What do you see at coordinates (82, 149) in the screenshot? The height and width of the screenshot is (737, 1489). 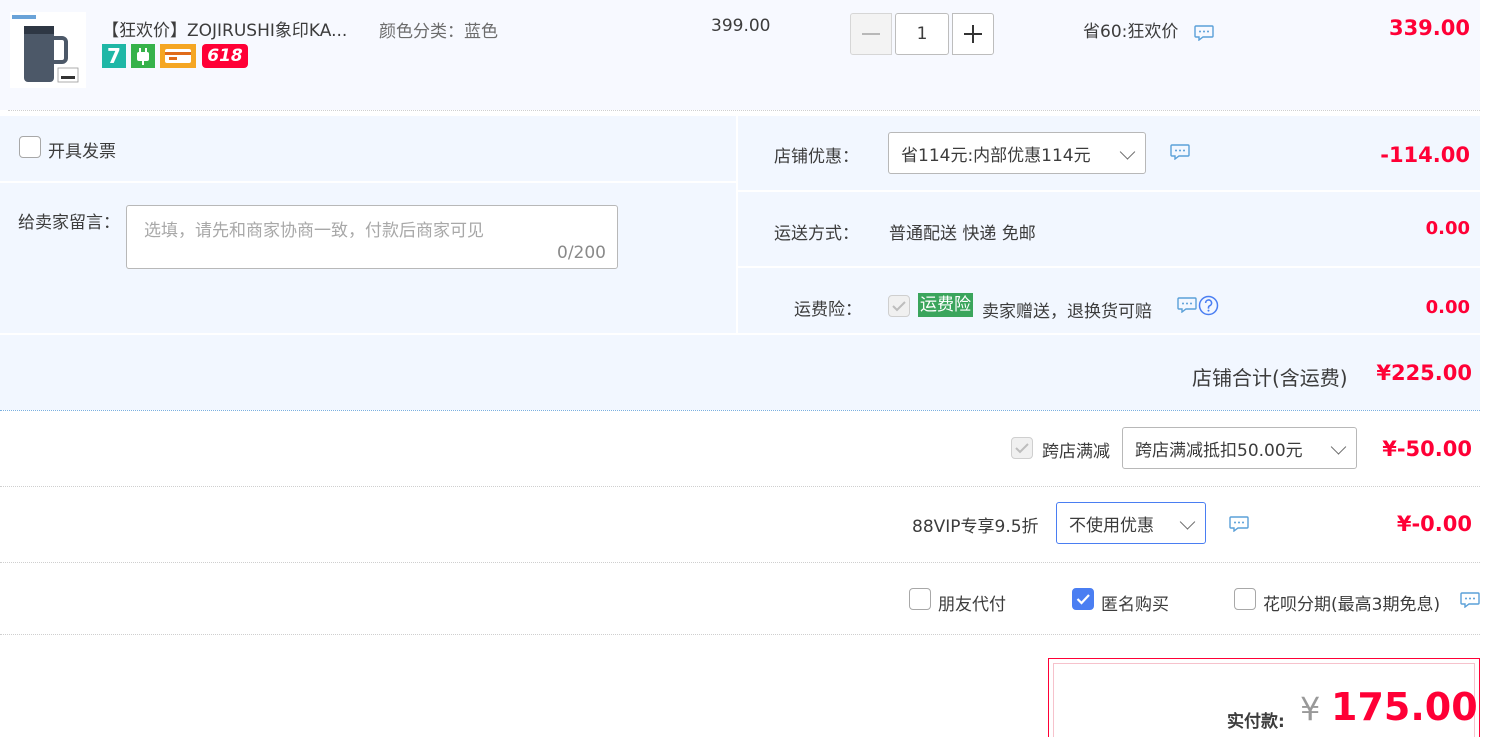 I see `invoice-label: 开具发票` at bounding box center [82, 149].